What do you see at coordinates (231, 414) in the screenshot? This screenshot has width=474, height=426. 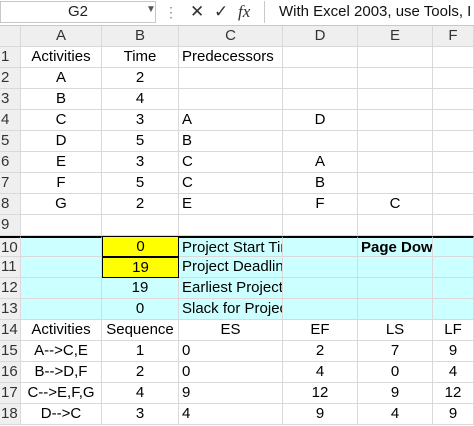 I see `cell-c18: 4` at bounding box center [231, 414].